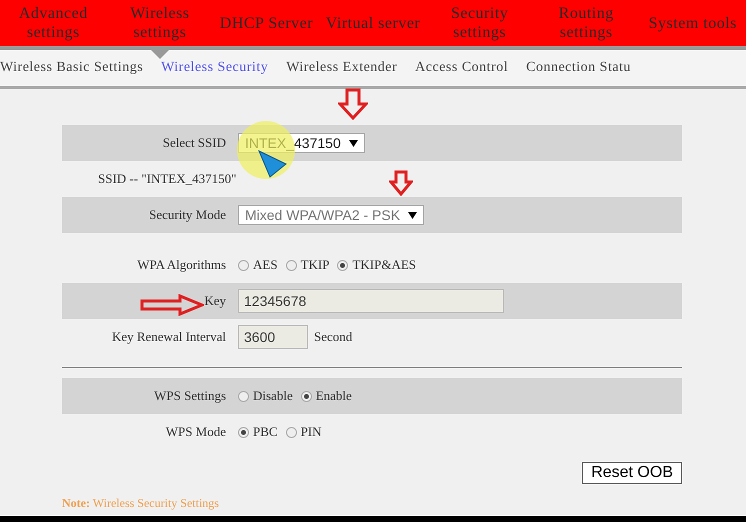 The height and width of the screenshot is (522, 746). I want to click on radio-option: PBC, so click(258, 432).